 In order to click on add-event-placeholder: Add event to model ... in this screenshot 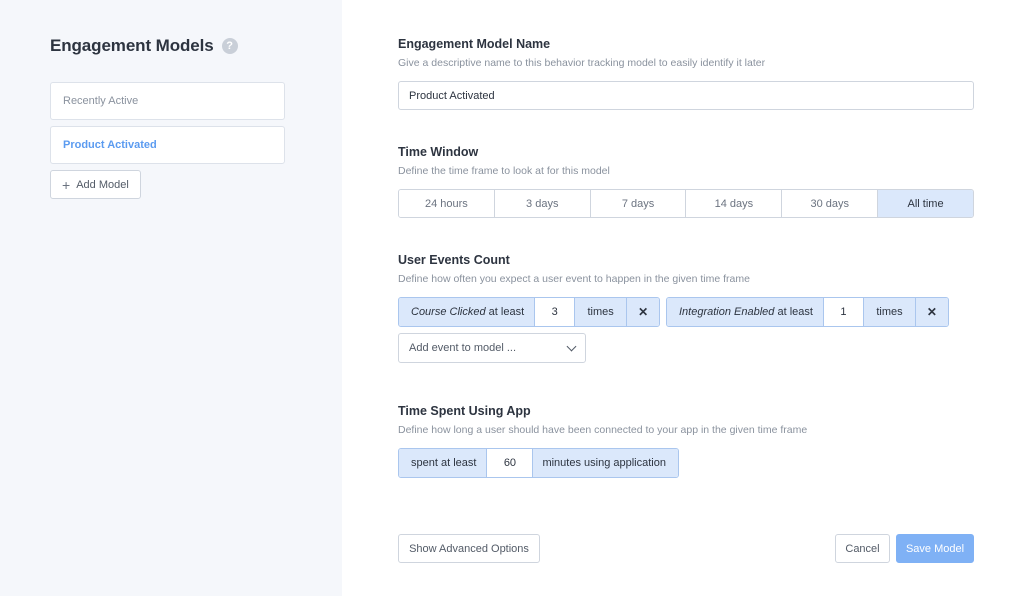, I will do `click(463, 348)`.